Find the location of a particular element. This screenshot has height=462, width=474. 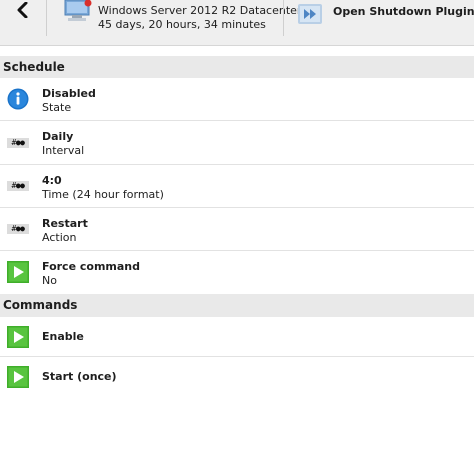

force-command-value: No is located at coordinates (49, 280).